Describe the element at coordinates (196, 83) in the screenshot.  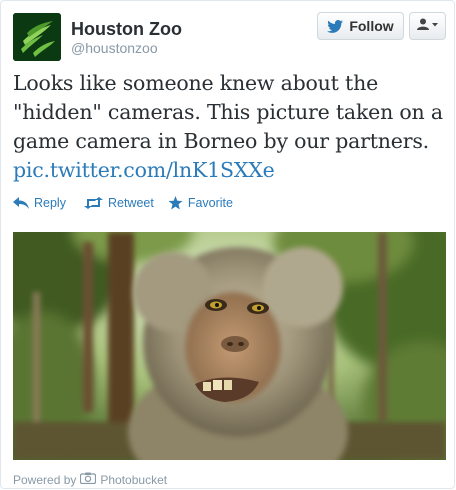
I see `tweet-line: Looks like someone knew about the` at that location.